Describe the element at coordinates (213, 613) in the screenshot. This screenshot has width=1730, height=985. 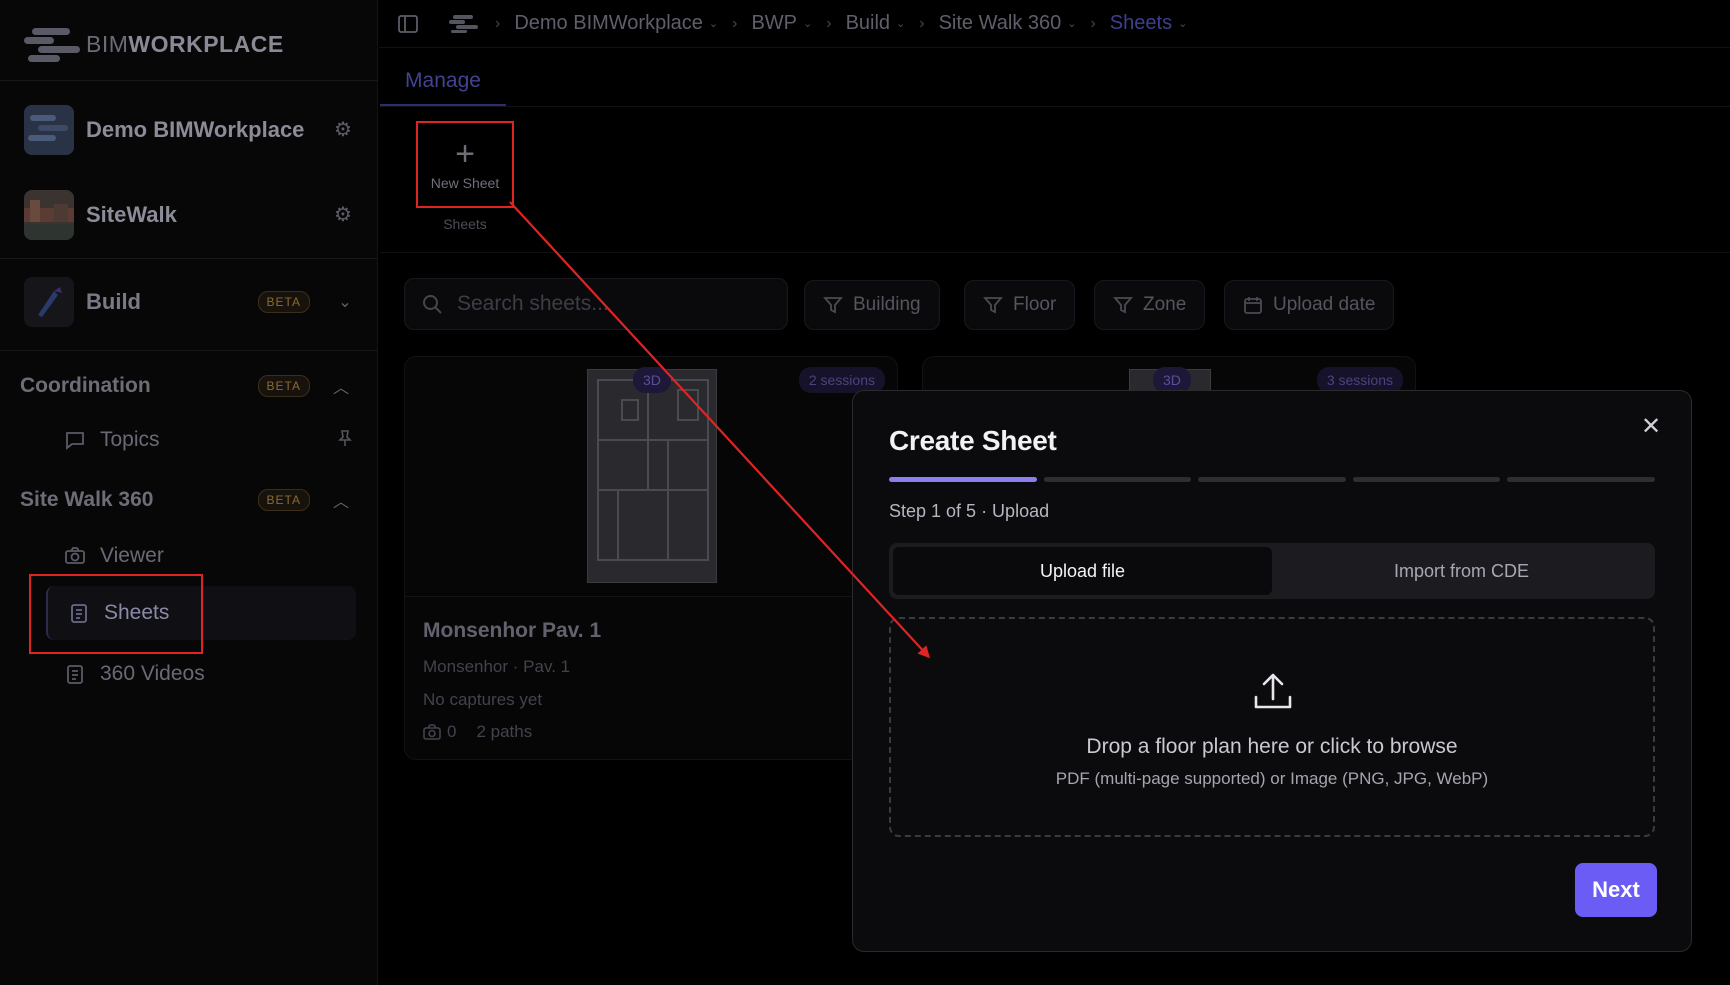
I see `sidebar-item-sheets: Sheets` at that location.